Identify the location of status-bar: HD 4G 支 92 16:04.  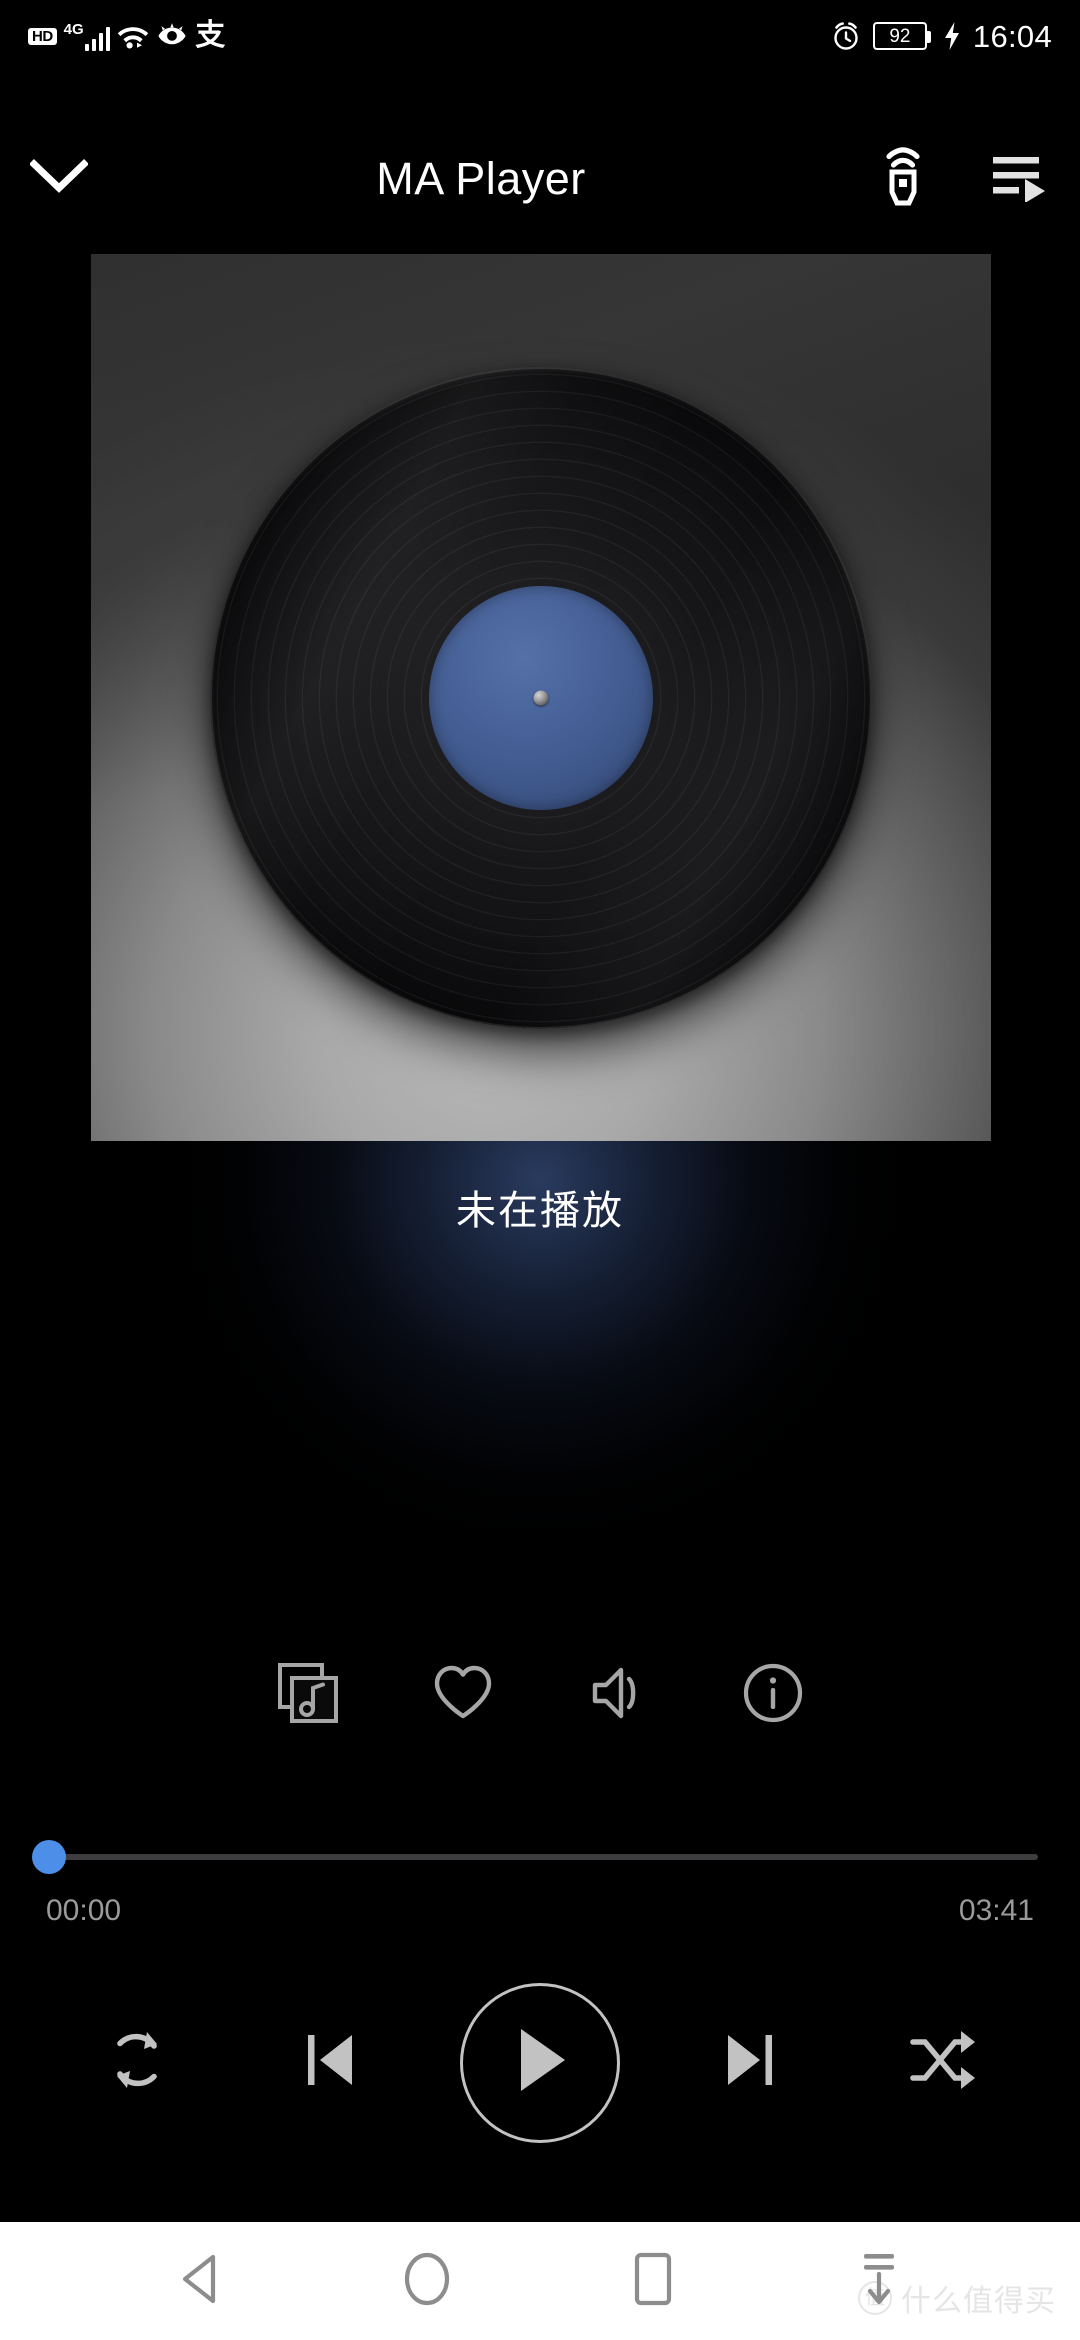
(540, 36).